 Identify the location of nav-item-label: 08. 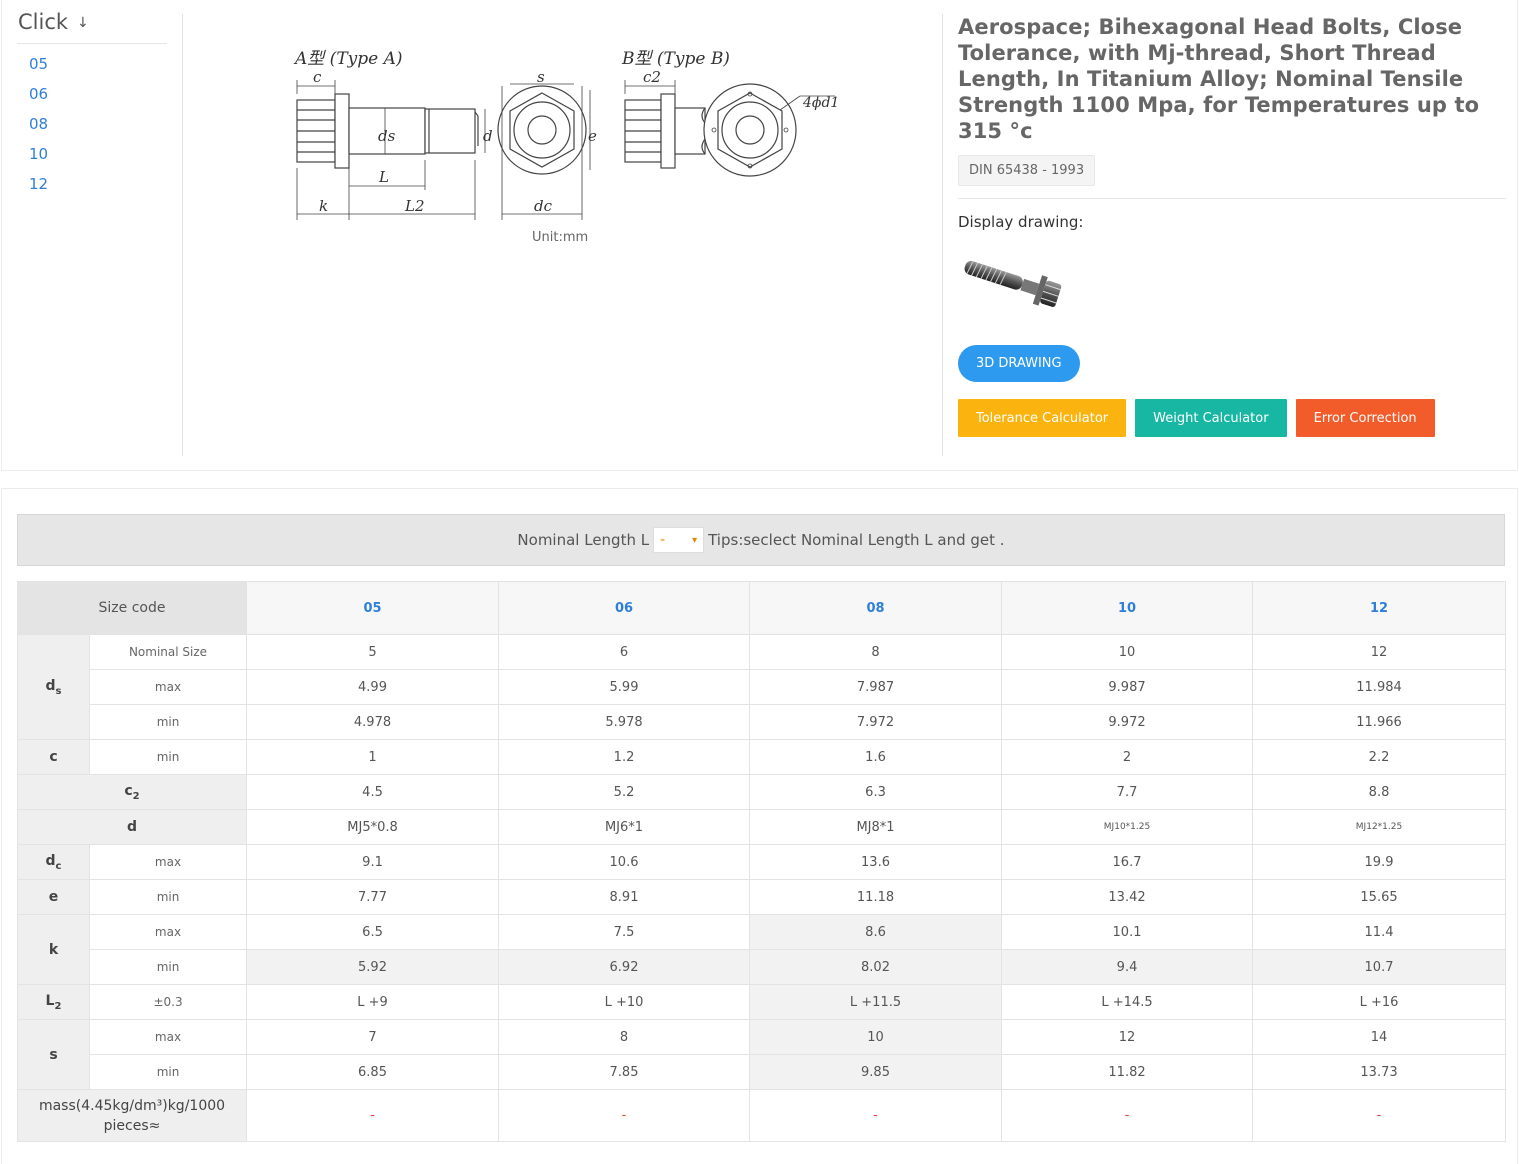
(38, 124).